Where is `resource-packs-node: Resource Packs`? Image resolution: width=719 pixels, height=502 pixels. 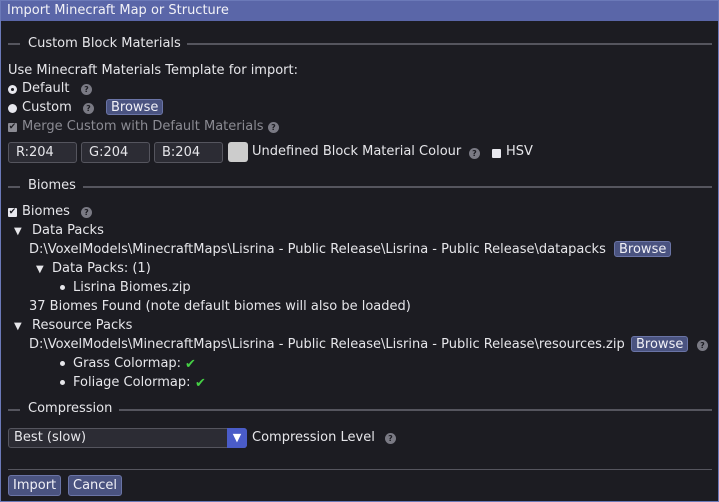 resource-packs-node: Resource Packs is located at coordinates (82, 325).